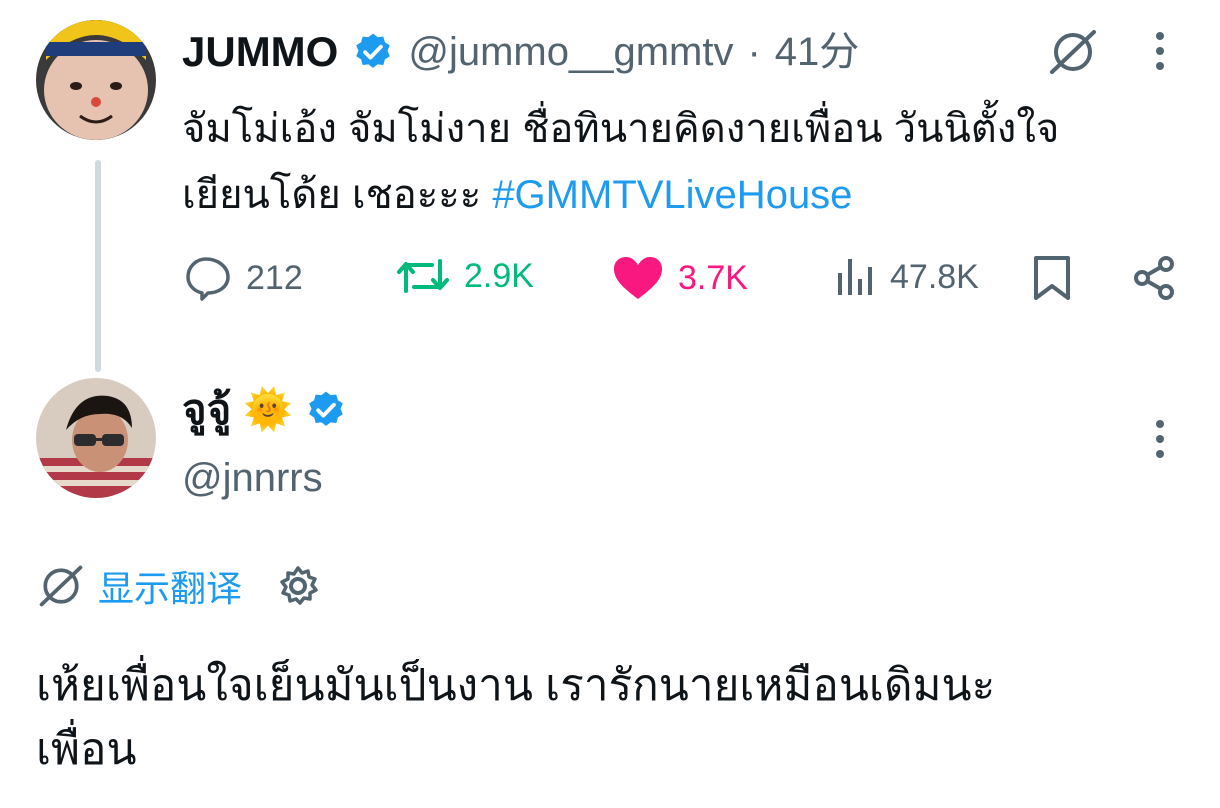  I want to click on translate-row: 显示翻译, so click(178, 586).